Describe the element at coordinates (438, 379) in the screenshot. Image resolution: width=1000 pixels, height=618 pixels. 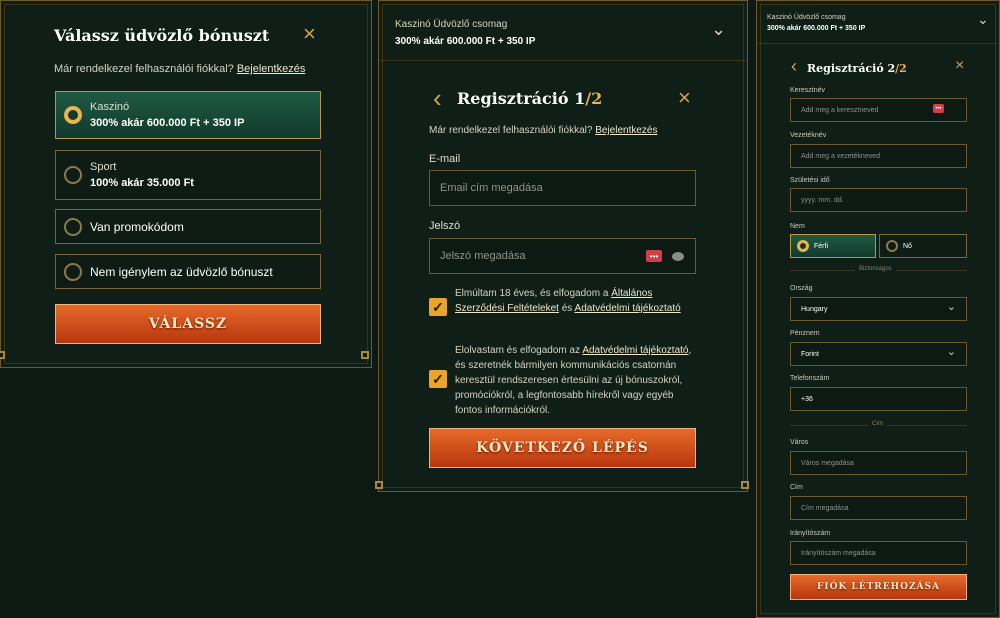
I see `privacy-checkbox: ✓` at that location.